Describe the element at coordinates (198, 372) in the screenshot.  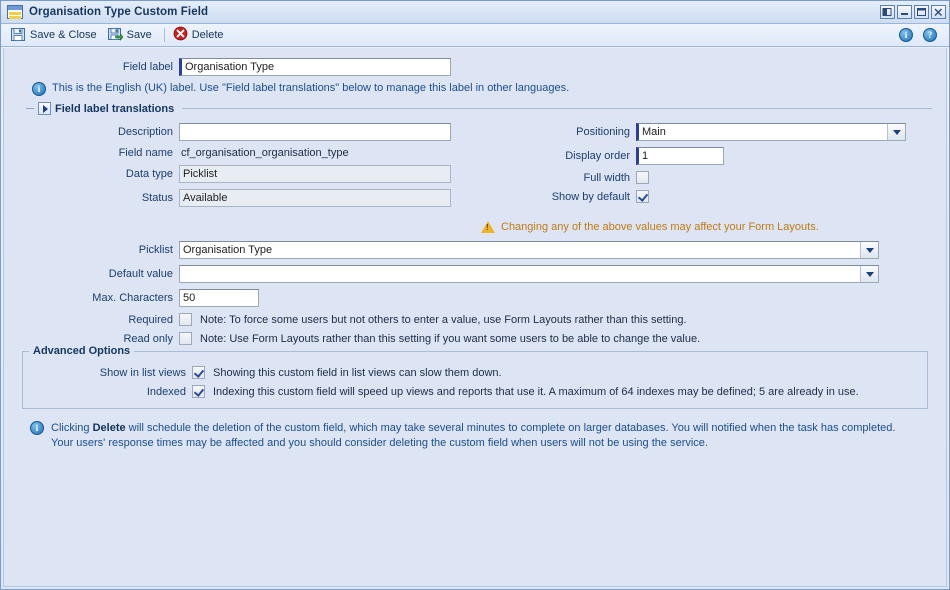
I see `show-in-list-views-checkbox` at that location.